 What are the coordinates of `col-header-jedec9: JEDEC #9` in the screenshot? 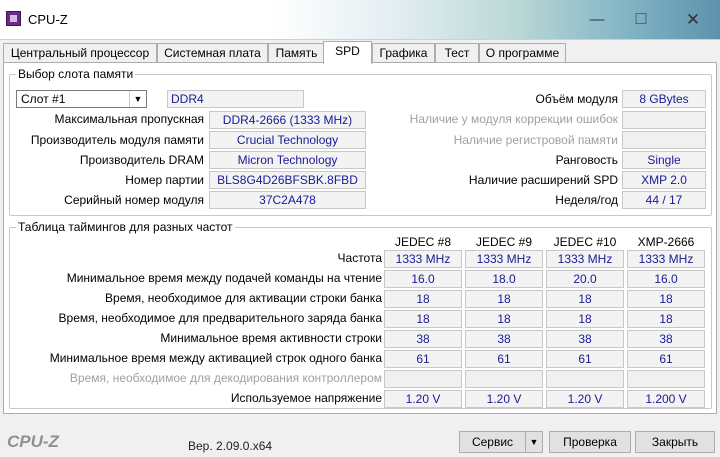 It's located at (504, 242).